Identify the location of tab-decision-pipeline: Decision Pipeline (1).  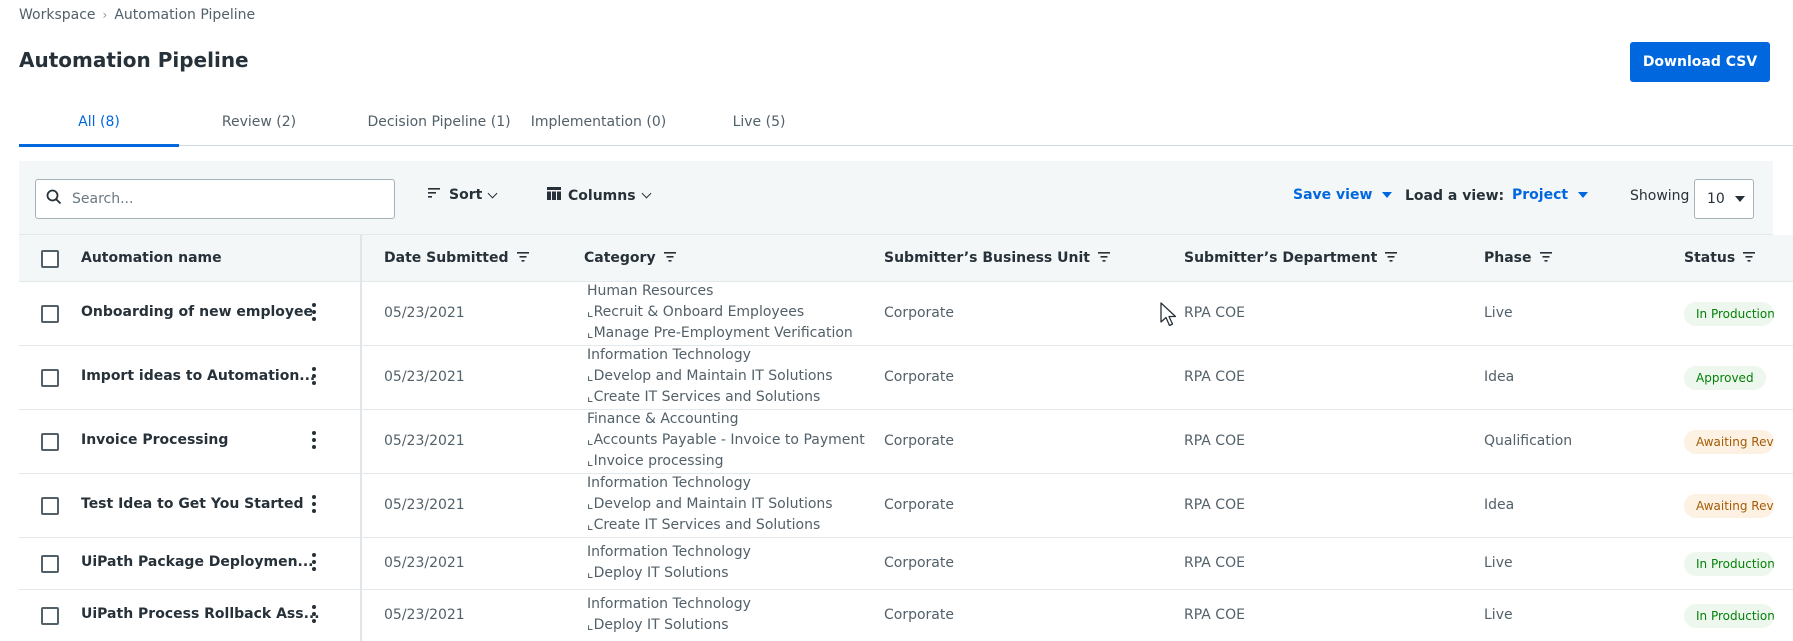
(439, 122).